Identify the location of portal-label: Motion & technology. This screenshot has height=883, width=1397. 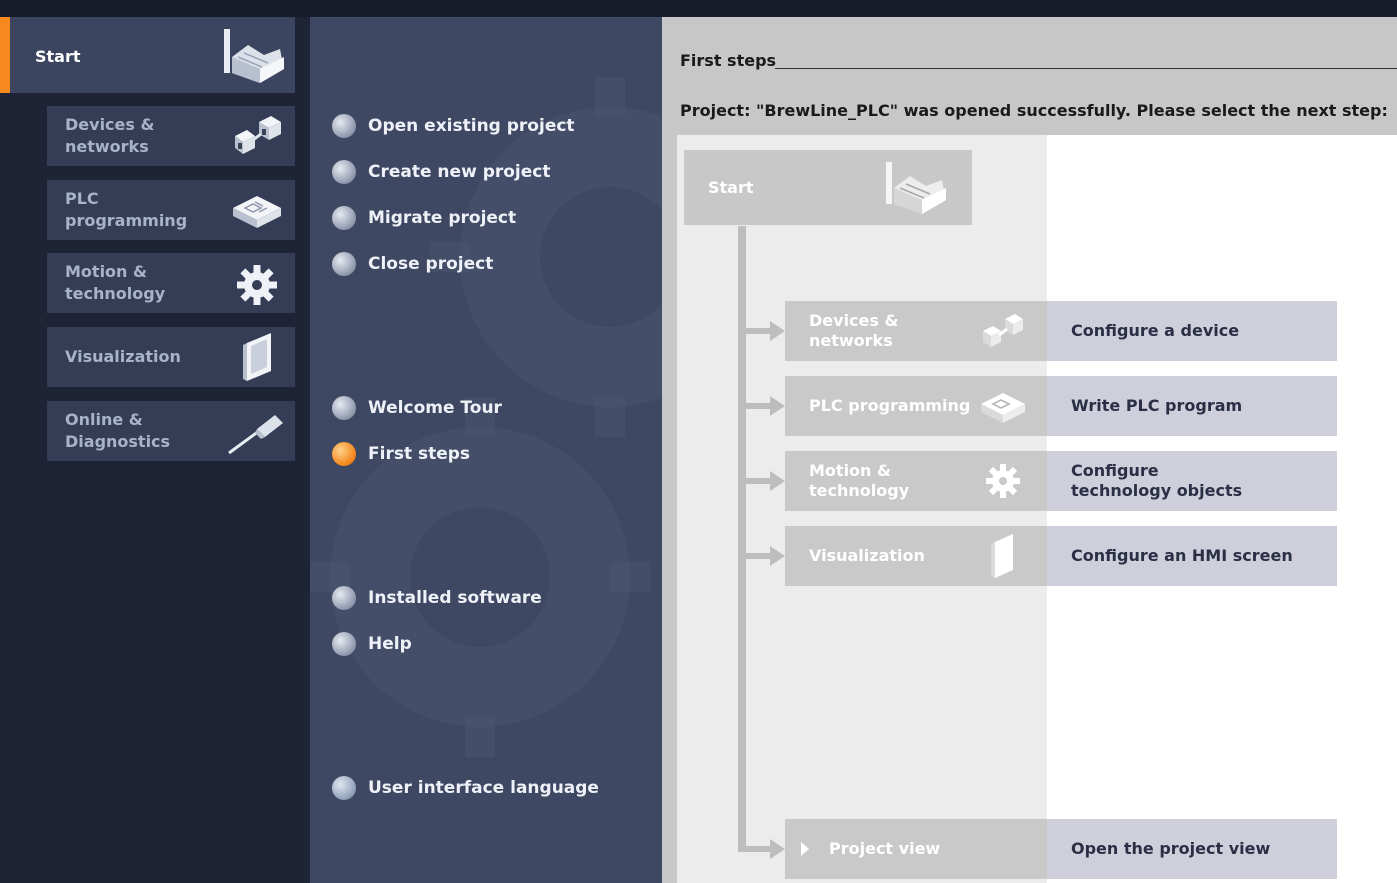
(859, 480).